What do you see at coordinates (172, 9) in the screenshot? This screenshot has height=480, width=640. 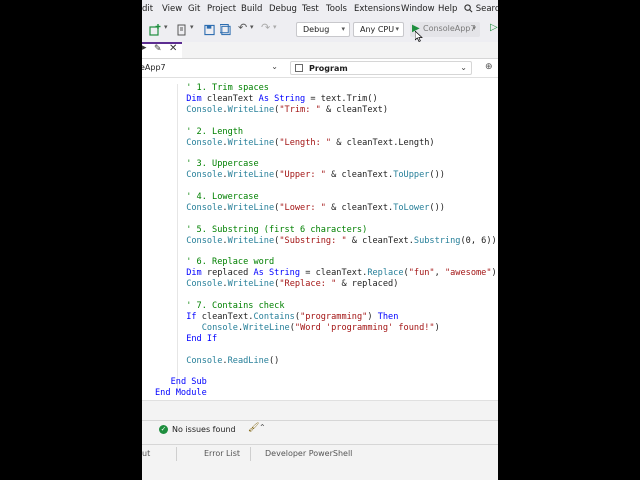 I see `menu-view: View` at bounding box center [172, 9].